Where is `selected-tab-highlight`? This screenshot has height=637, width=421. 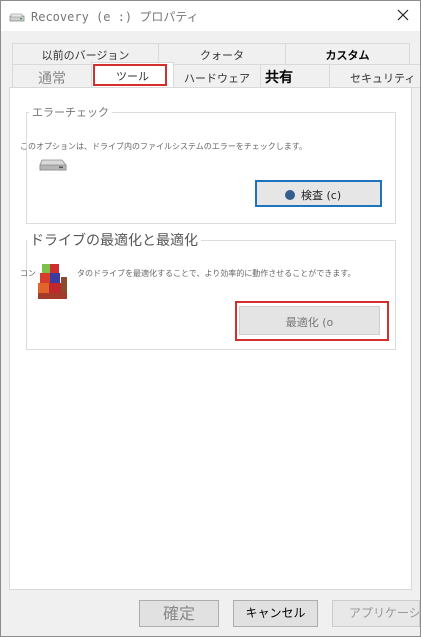
selected-tab-highlight is located at coordinates (130, 75).